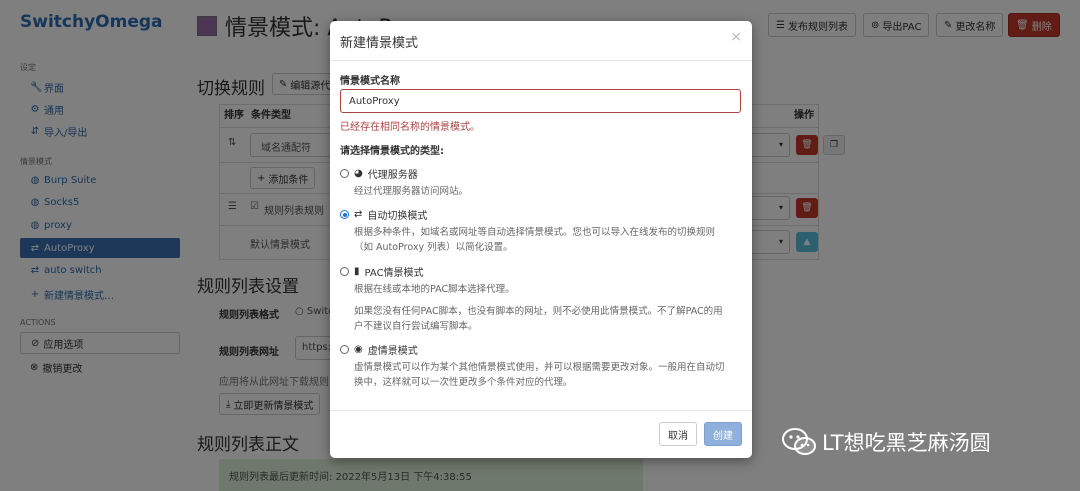 This screenshot has width=1080, height=491. Describe the element at coordinates (358, 214) in the screenshot. I see `switch-icon: ⇄` at that location.